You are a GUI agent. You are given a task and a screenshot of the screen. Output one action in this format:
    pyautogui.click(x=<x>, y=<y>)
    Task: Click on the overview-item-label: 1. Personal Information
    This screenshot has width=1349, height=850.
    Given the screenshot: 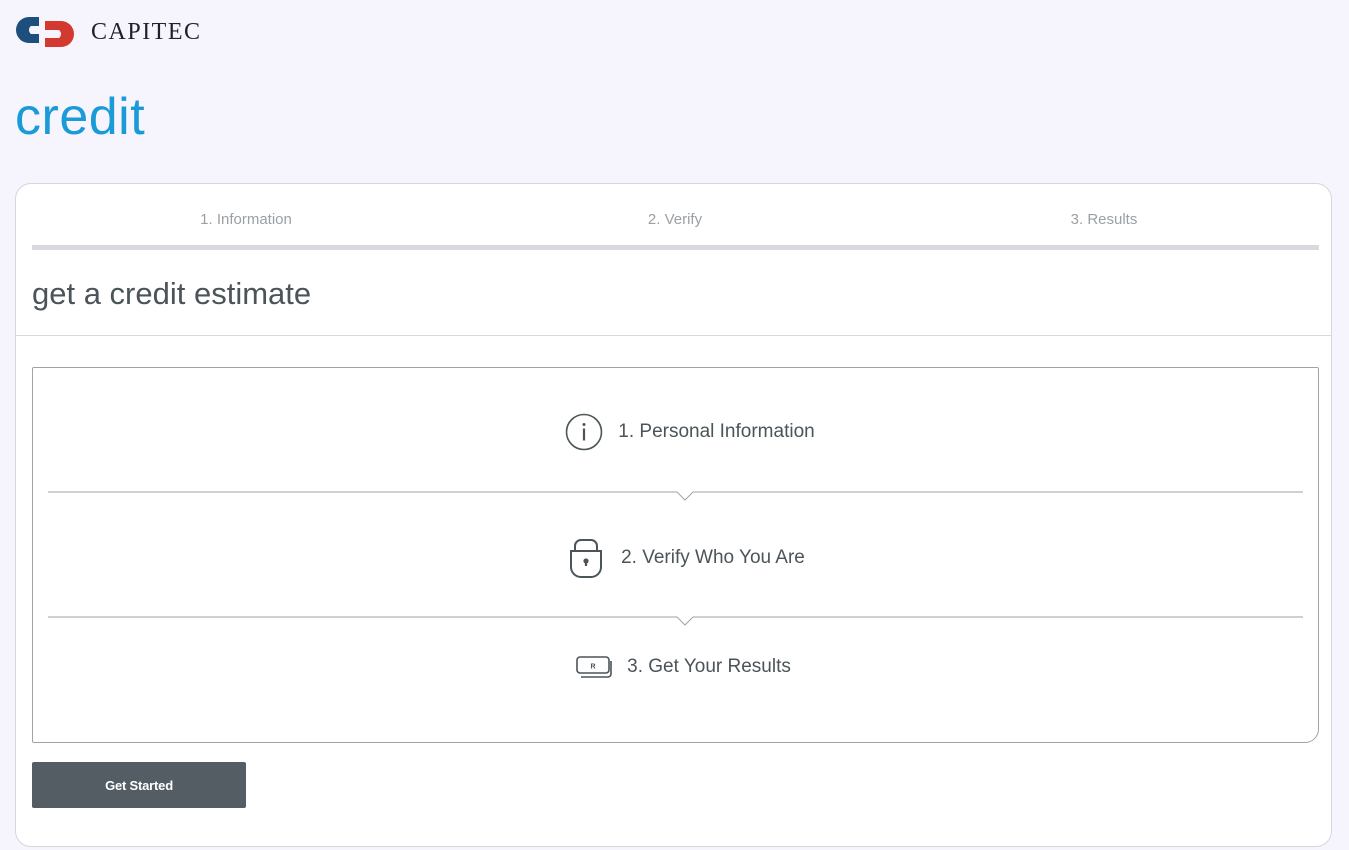 What is the action you would take?
    pyautogui.click(x=716, y=431)
    